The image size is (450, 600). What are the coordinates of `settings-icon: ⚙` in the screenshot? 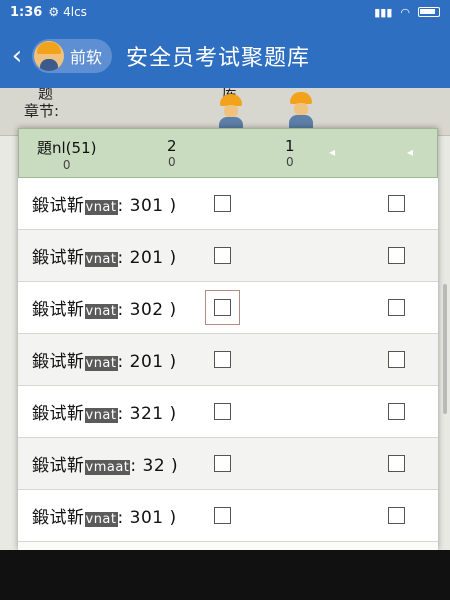 It's located at (54, 12).